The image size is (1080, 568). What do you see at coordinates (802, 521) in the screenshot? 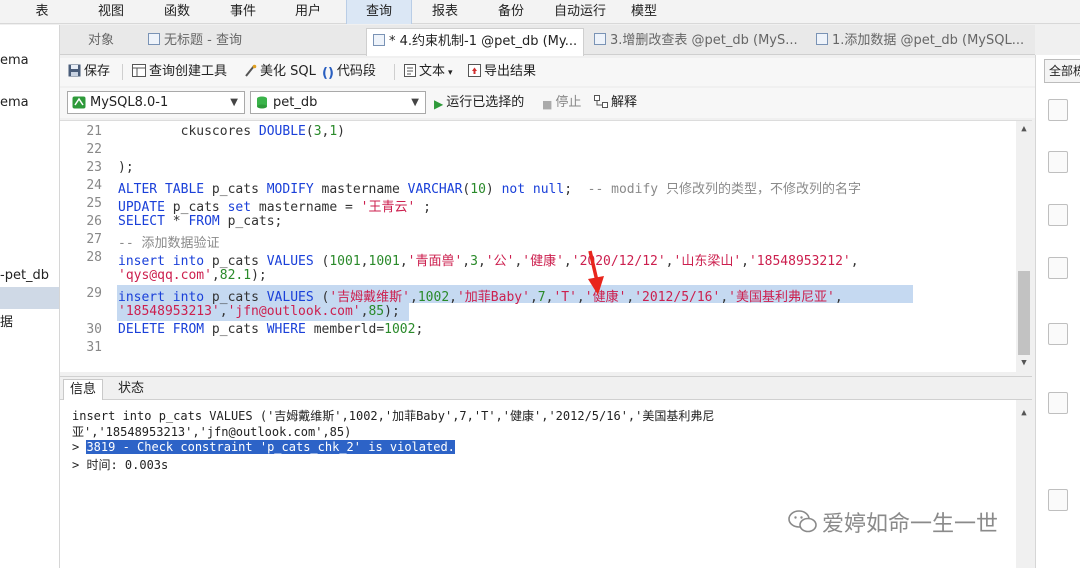
I see `wechat-icon` at bounding box center [802, 521].